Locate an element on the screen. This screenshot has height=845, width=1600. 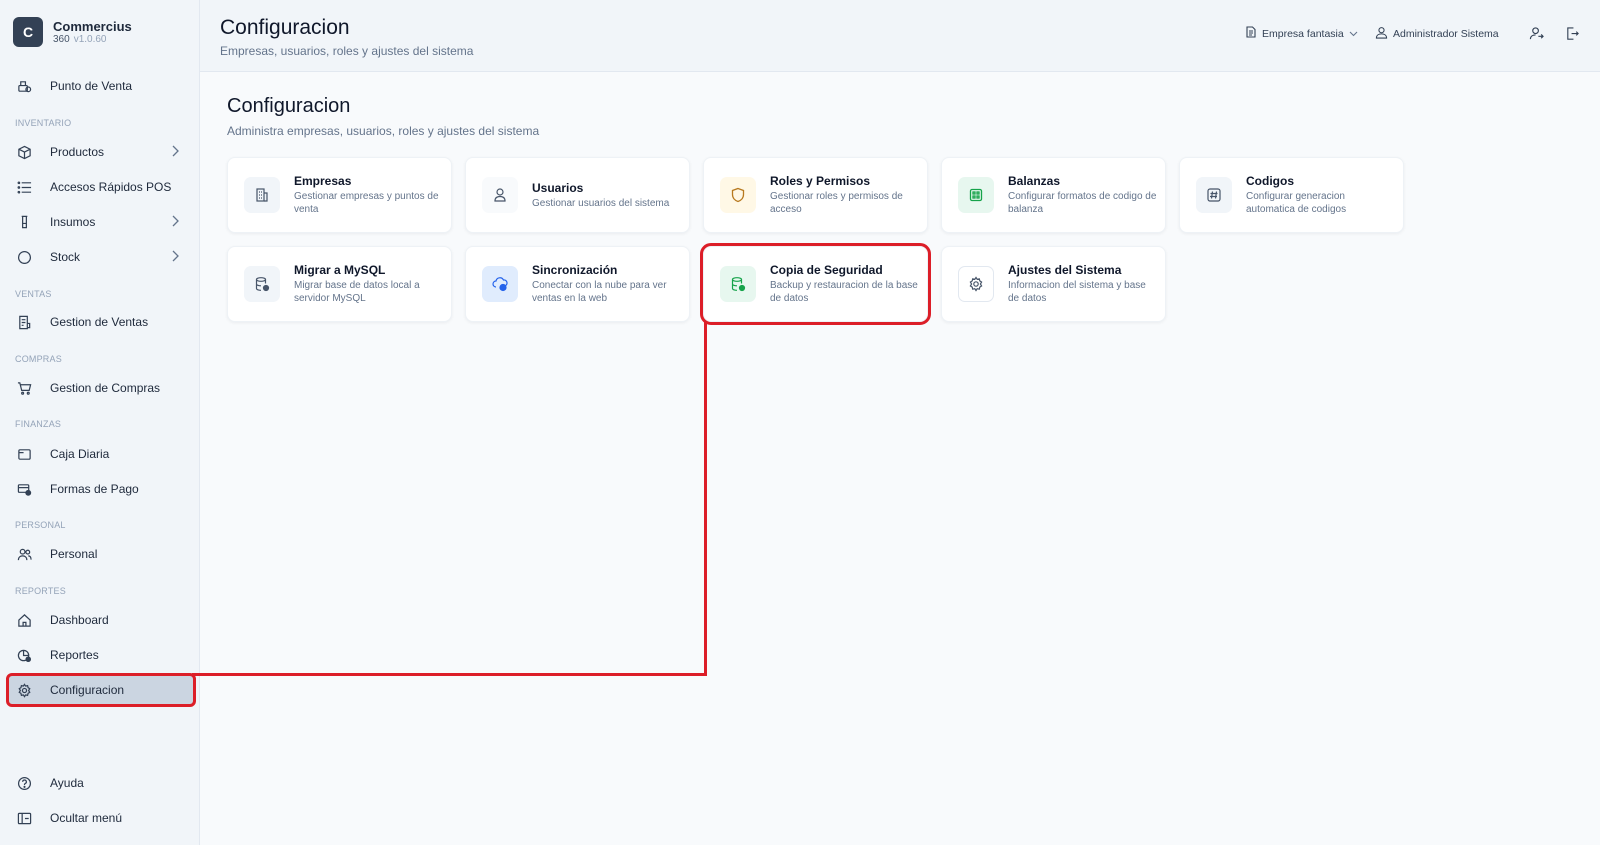
sidebar-item-label: Gestion de Compras is located at coordinates (105, 388).